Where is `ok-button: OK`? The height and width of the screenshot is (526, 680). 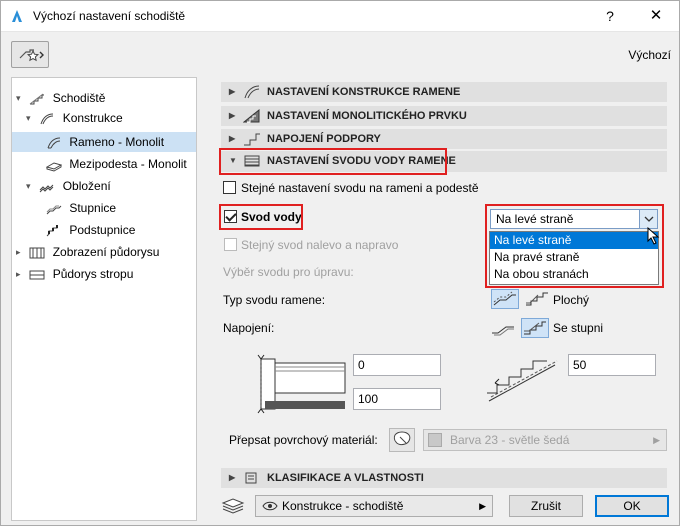 ok-button: OK is located at coordinates (632, 506).